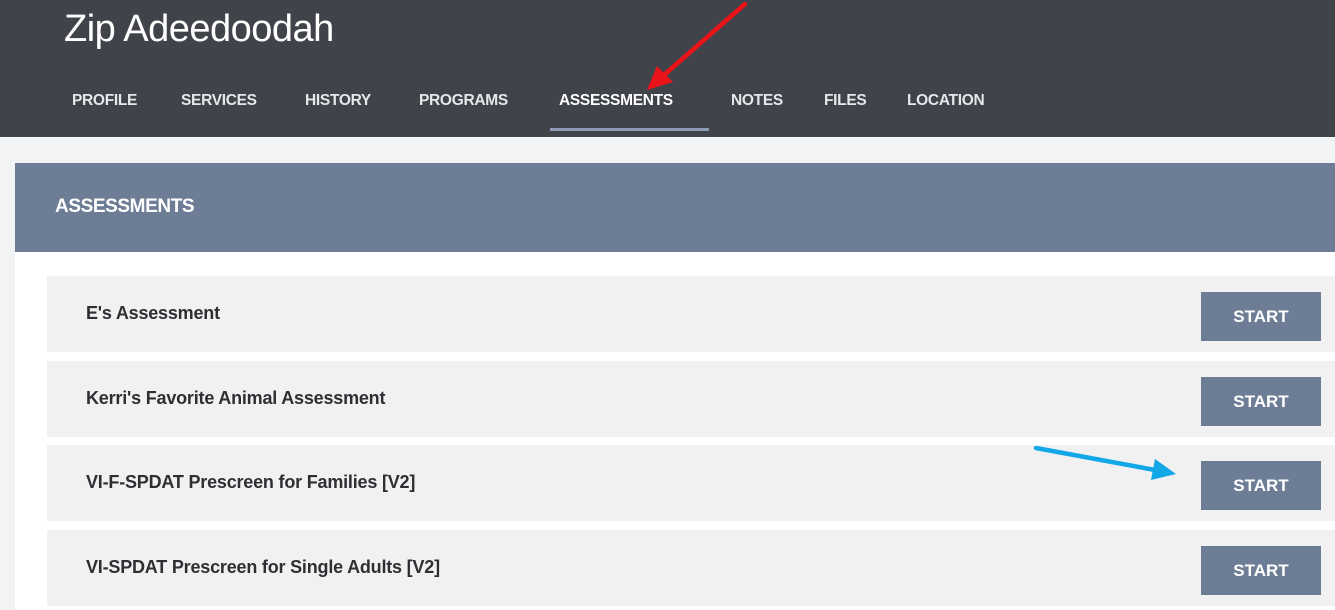 Image resolution: width=1335 pixels, height=610 pixels. I want to click on client-name: Zip Adeedoodah, so click(199, 29).